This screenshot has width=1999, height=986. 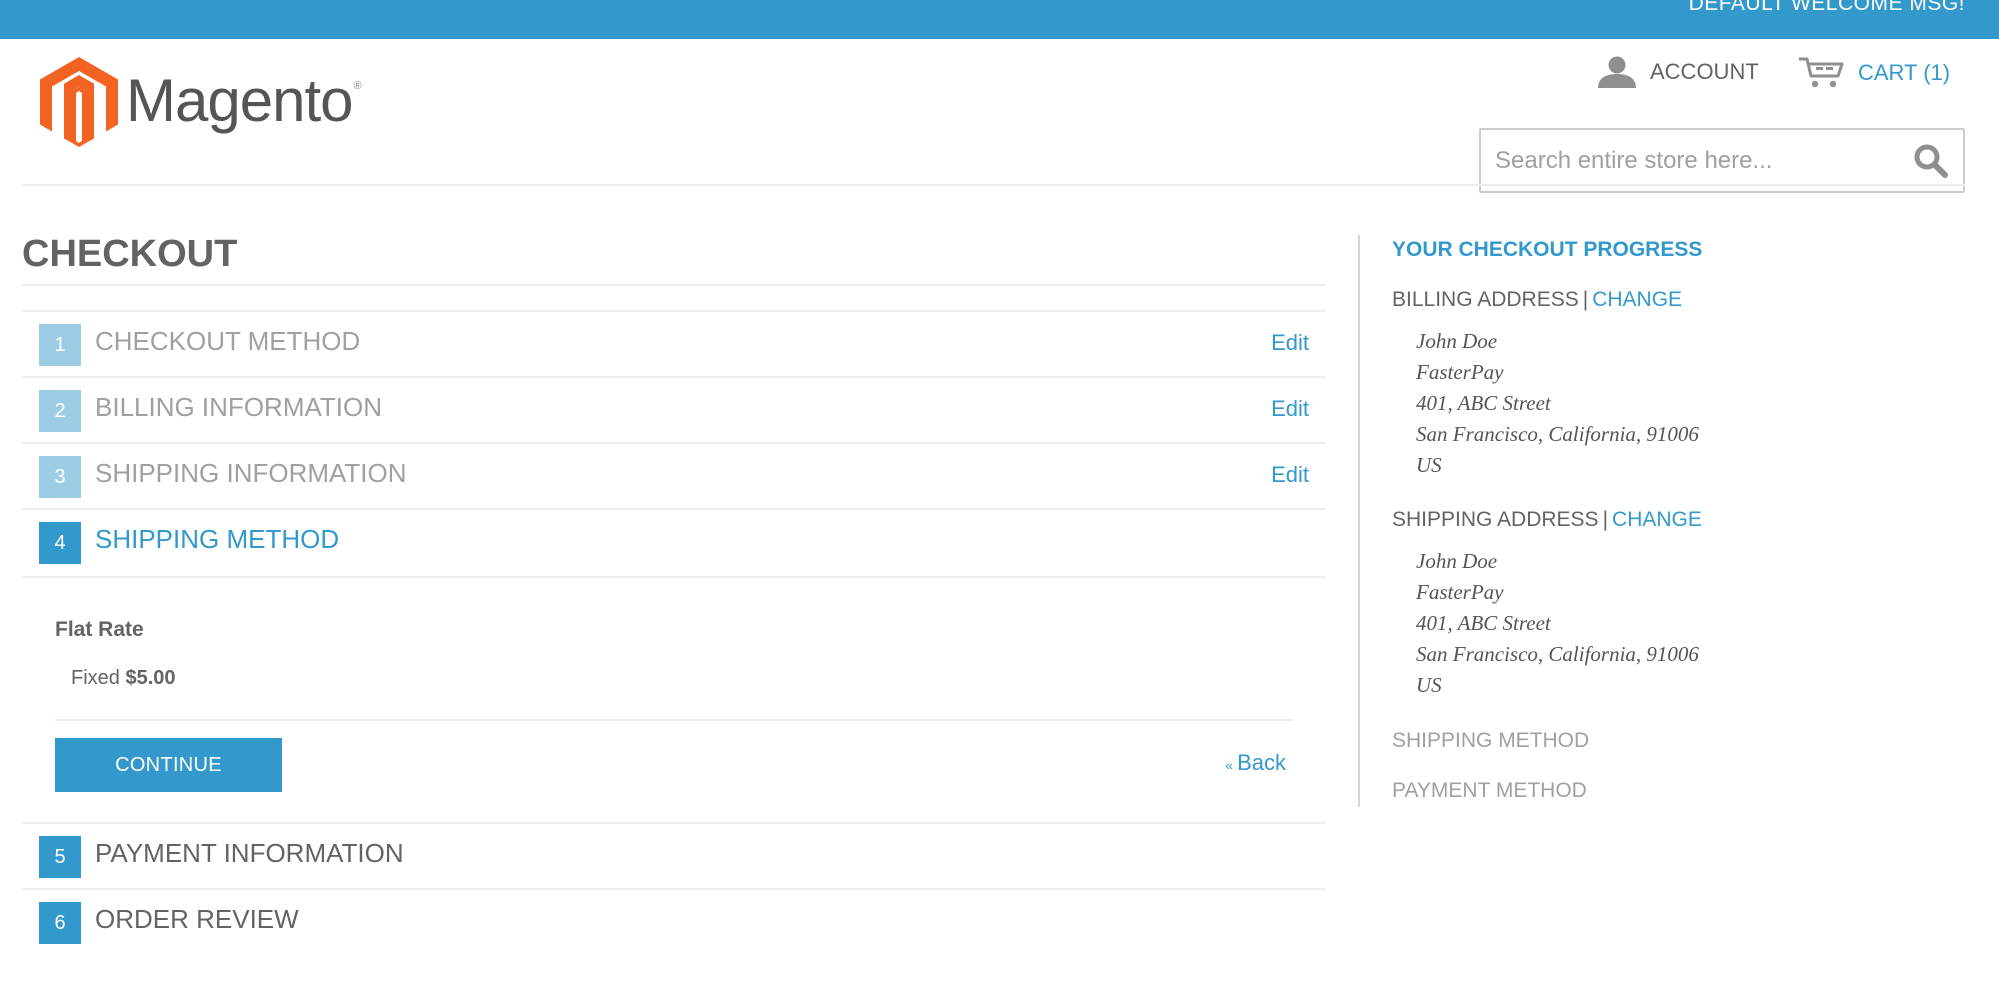 I want to click on shipping-rate-price: $5.00, so click(x=150, y=678).